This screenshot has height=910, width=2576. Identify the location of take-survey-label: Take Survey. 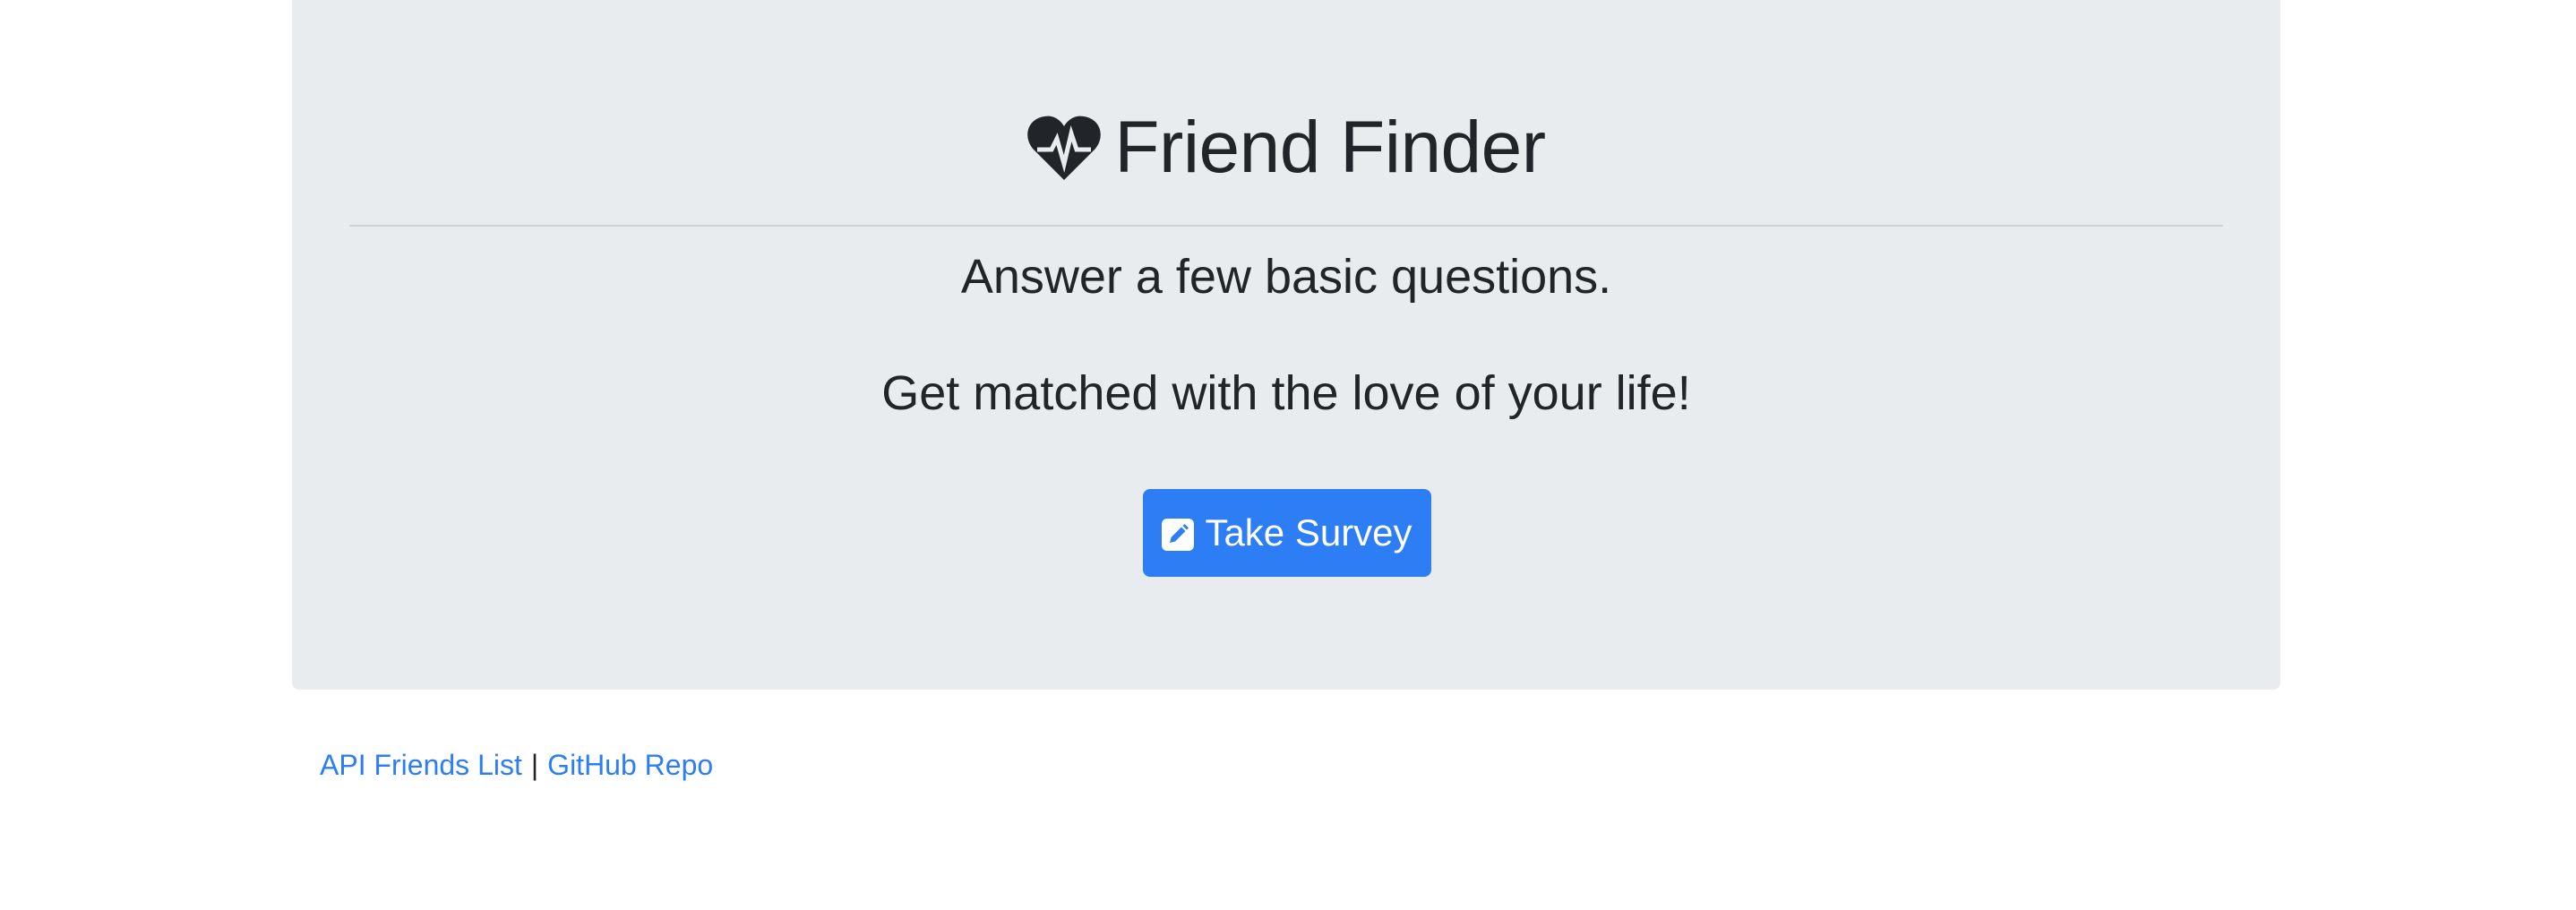
(1309, 532).